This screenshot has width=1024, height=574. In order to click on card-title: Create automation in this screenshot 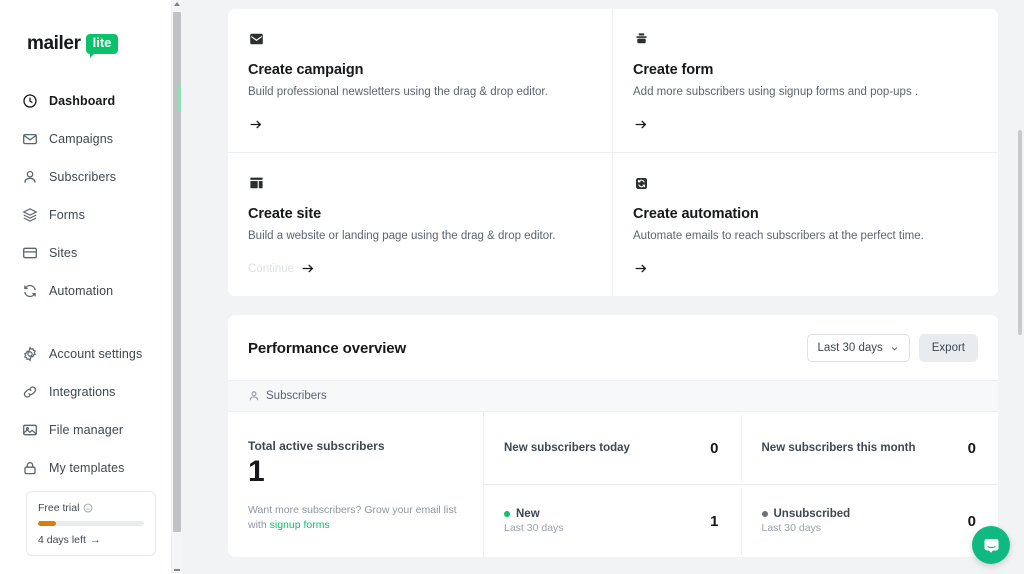, I will do `click(696, 214)`.